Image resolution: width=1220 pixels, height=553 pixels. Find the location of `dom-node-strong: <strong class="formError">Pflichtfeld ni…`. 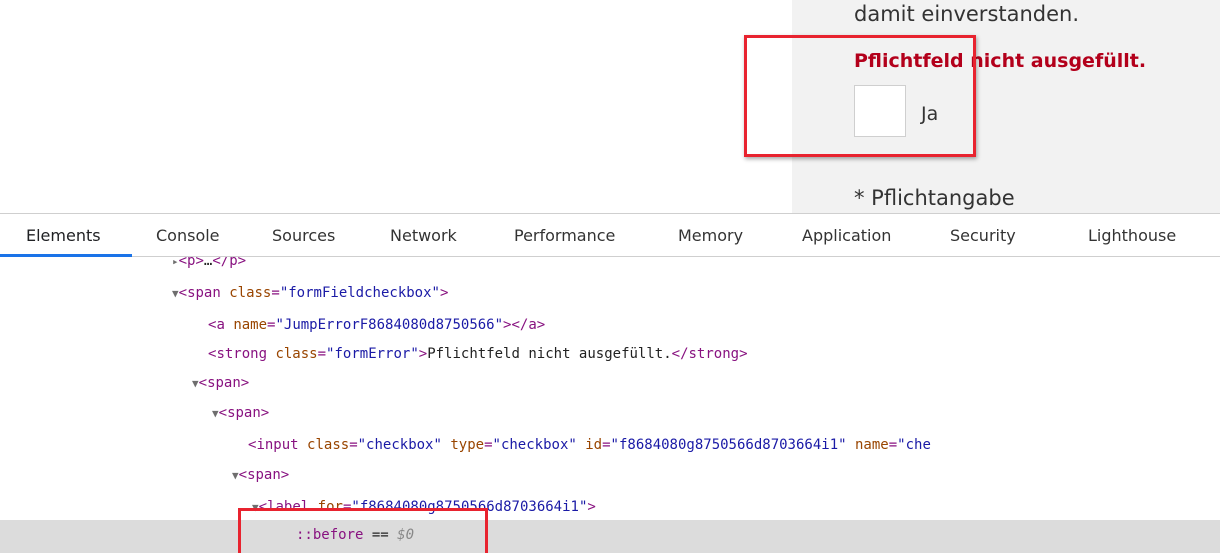

dom-node-strong: <strong class="formError">Pflichtfeld ni… is located at coordinates (610, 354).